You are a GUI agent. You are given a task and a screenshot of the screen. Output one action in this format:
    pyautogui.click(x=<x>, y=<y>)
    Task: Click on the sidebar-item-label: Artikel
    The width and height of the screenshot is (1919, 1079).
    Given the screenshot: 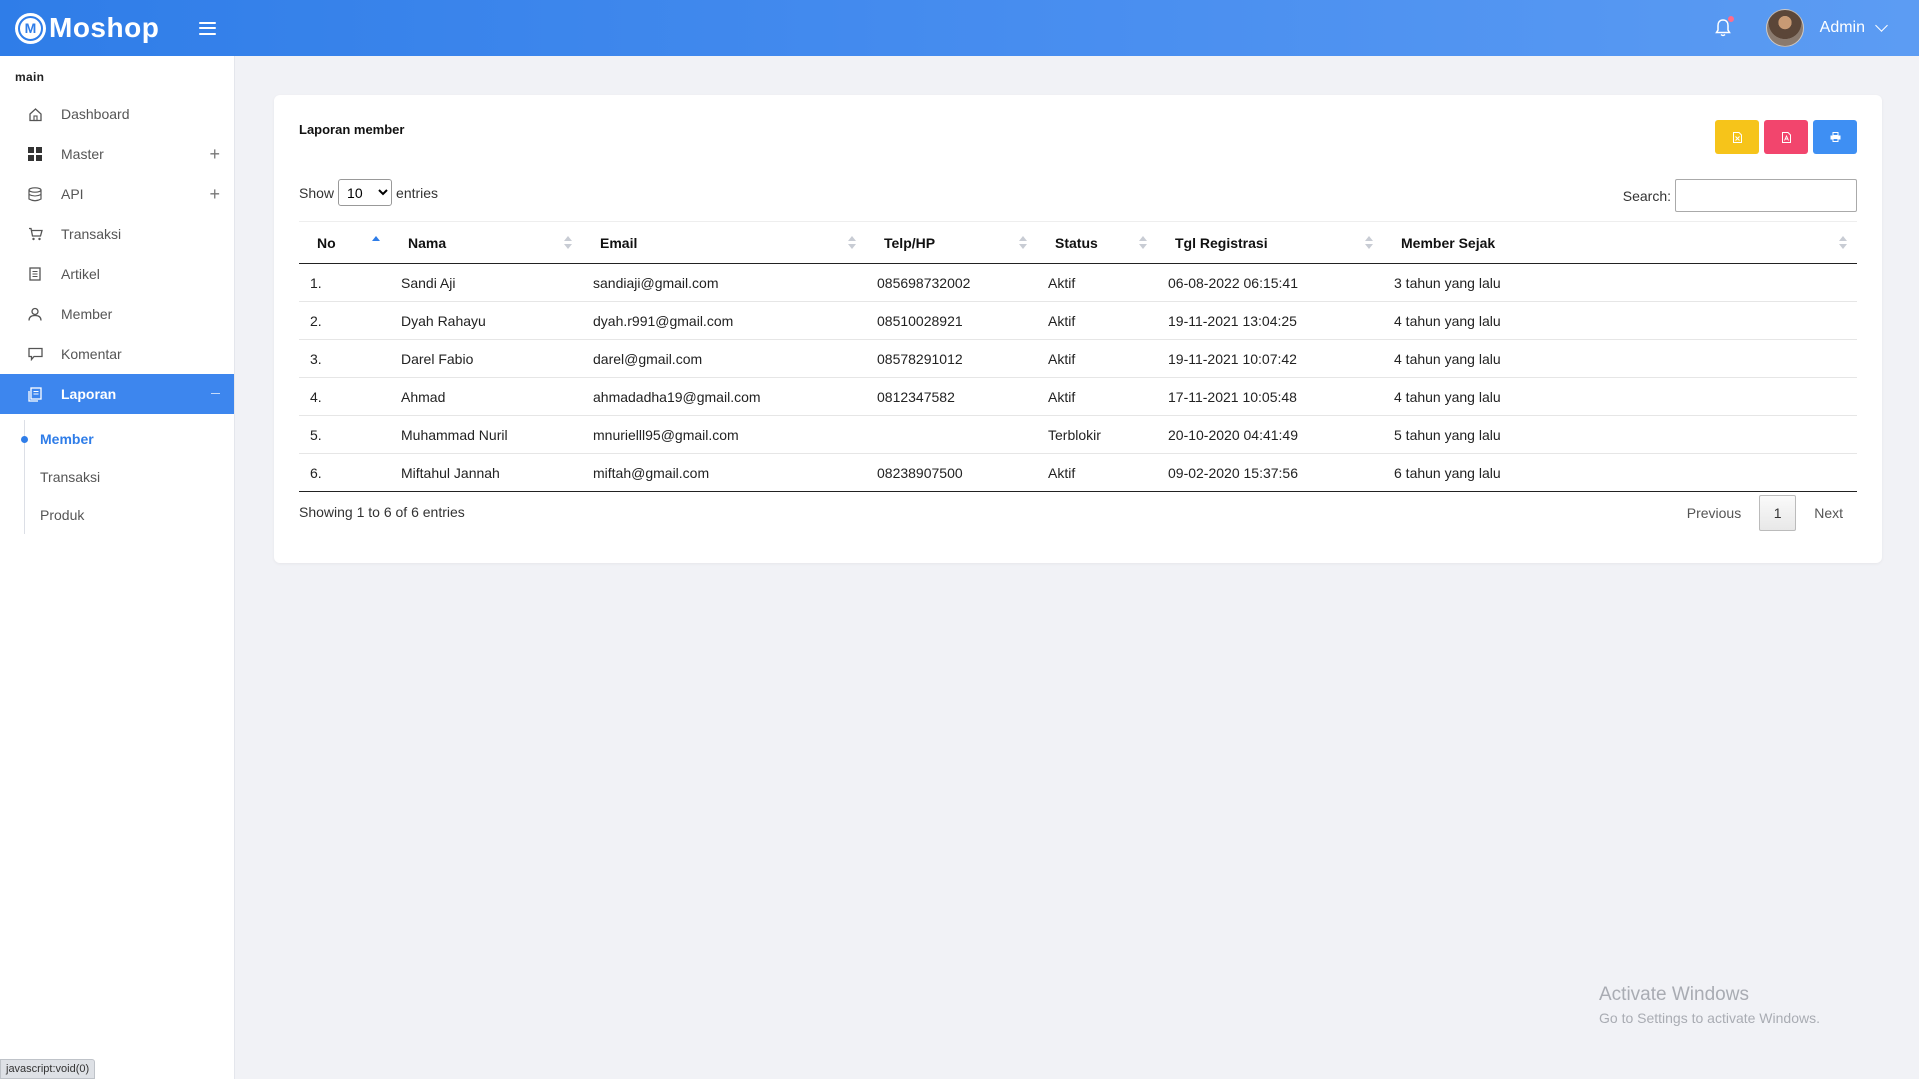 What is the action you would take?
    pyautogui.click(x=80, y=274)
    